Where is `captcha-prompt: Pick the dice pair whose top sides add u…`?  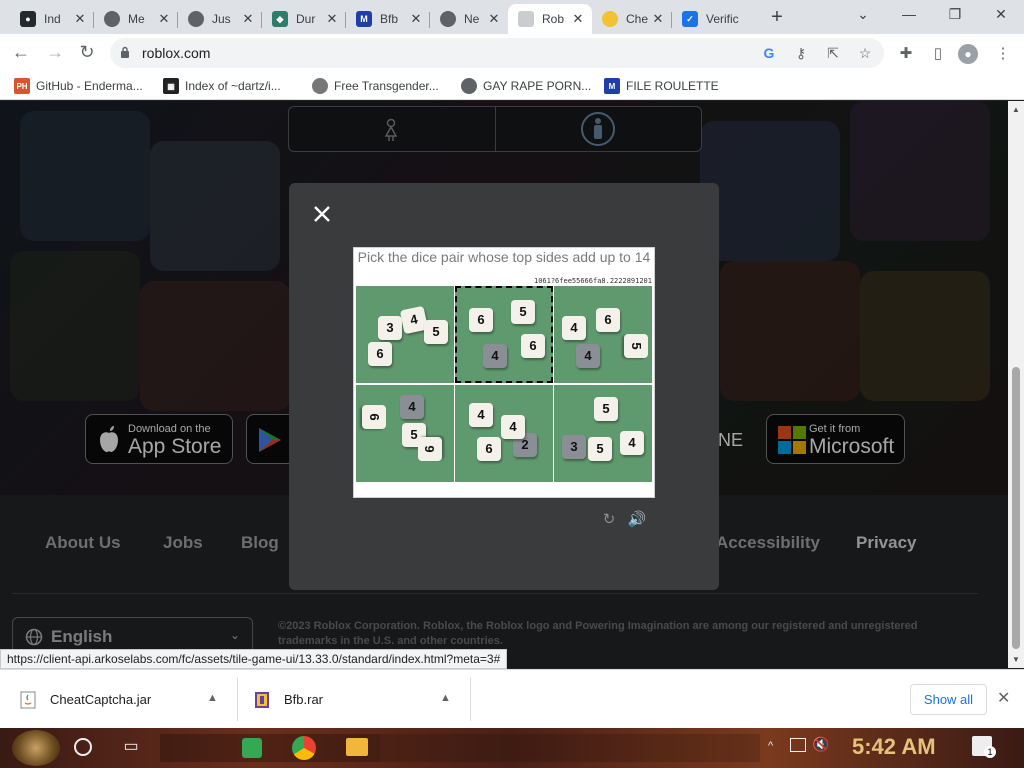
captcha-prompt: Pick the dice pair whose top sides add u… is located at coordinates (504, 257).